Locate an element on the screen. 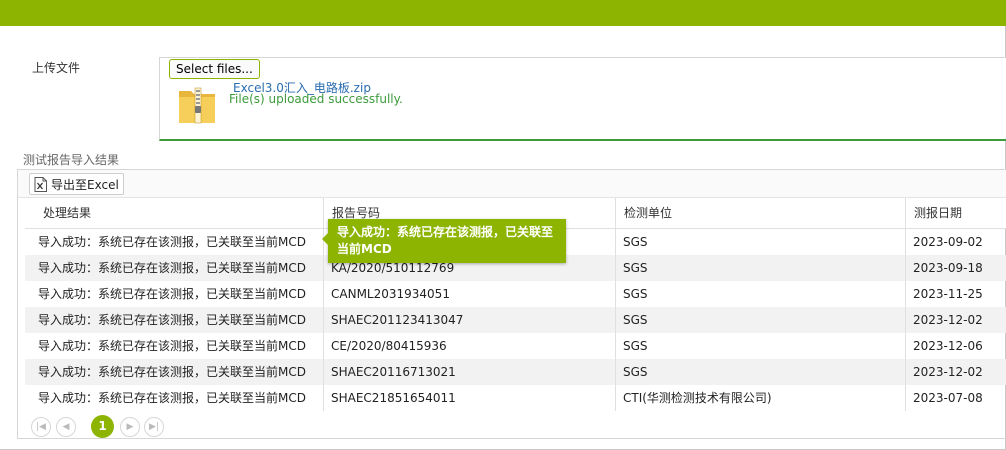 Image resolution: width=1006 pixels, height=450 pixels. cell-report-no: SHAEC20116713021 is located at coordinates (469, 372).